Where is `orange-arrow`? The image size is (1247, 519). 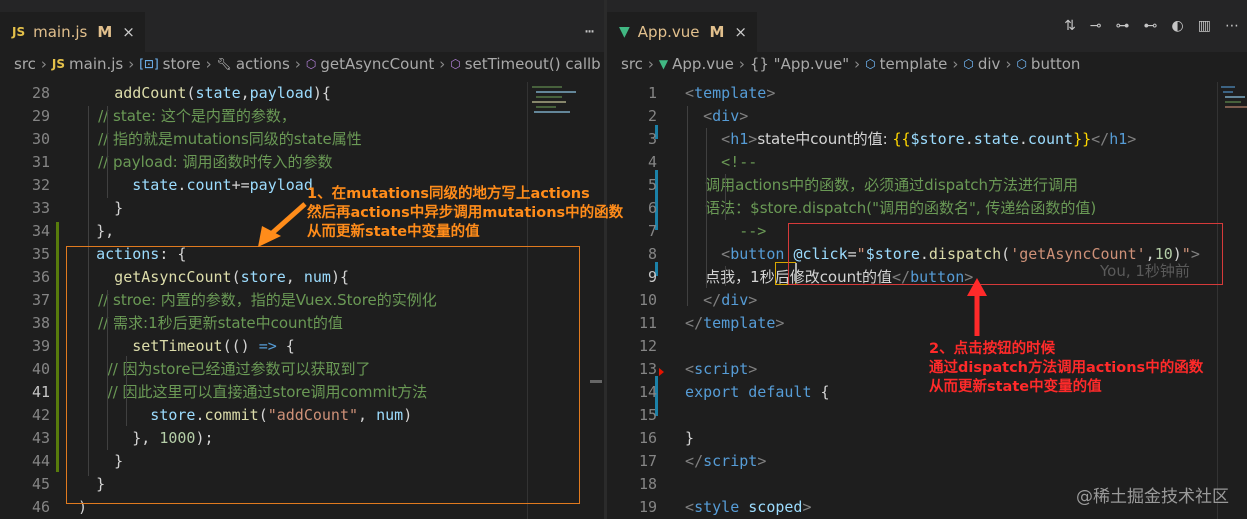 orange-arrow is located at coordinates (287, 219).